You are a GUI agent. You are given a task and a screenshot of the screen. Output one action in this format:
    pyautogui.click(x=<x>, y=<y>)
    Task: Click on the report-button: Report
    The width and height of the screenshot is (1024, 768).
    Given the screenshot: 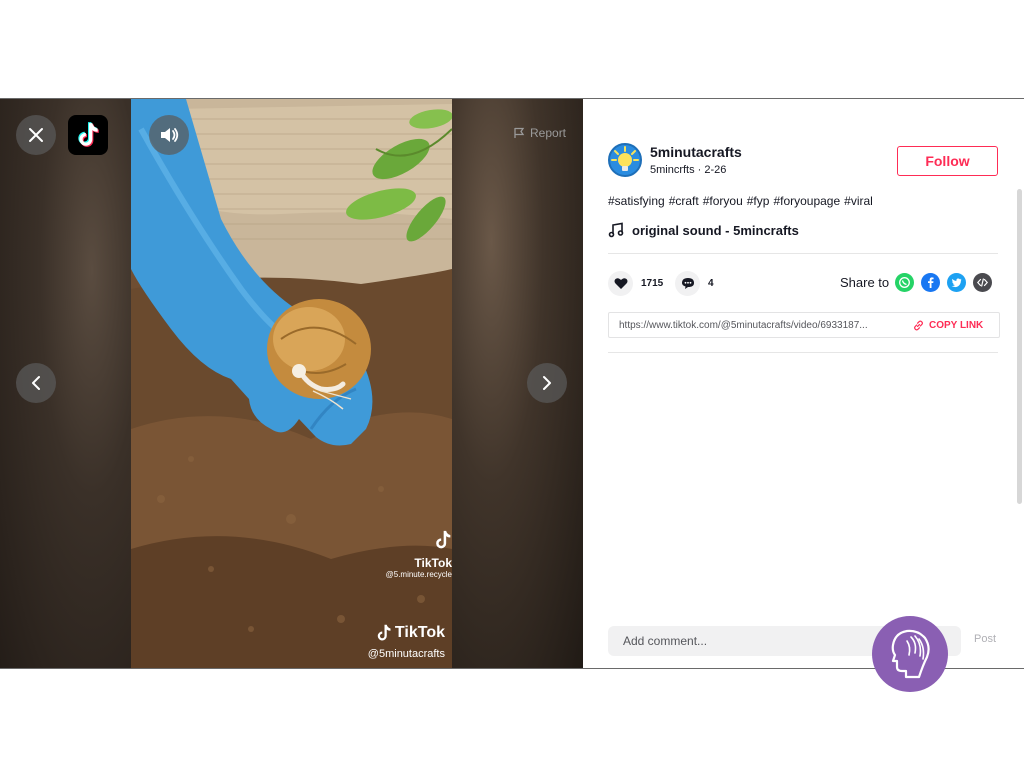 What is the action you would take?
    pyautogui.click(x=539, y=133)
    